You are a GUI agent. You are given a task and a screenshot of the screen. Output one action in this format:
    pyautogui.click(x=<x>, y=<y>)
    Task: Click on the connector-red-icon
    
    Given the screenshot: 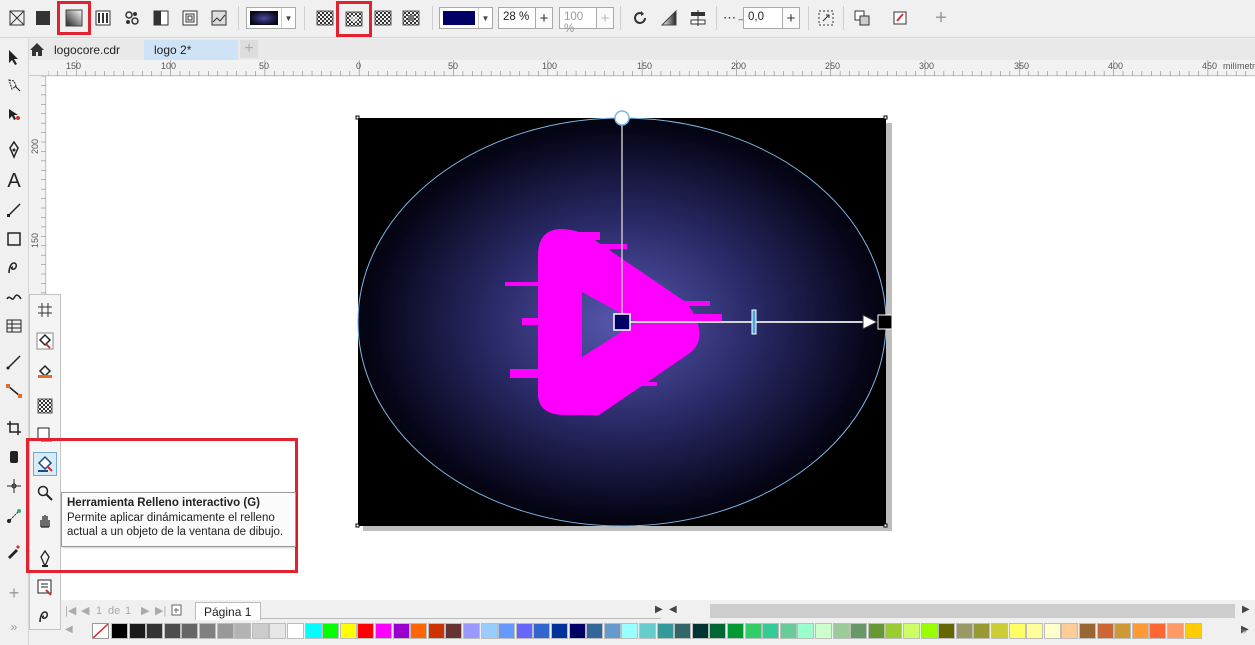 What is the action you would take?
    pyautogui.click(x=14, y=391)
    